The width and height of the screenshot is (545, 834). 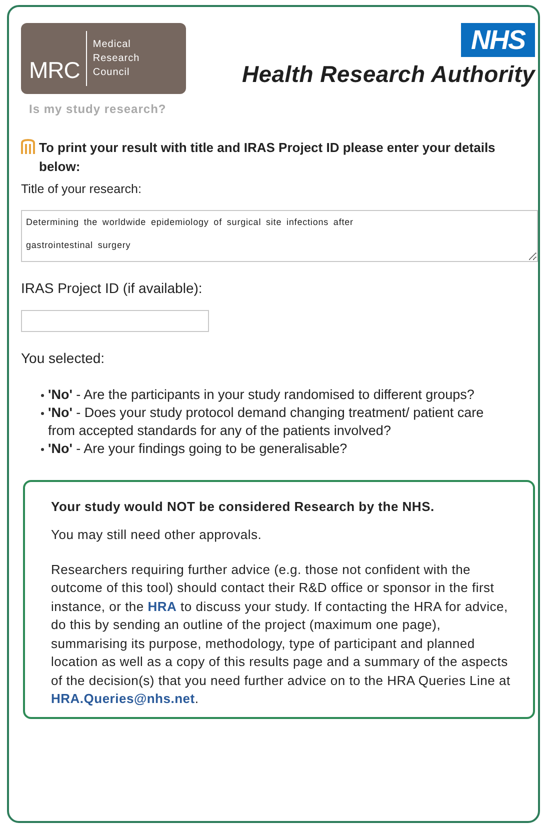 I want to click on organisation-name: Health Research Authority, so click(x=388, y=74).